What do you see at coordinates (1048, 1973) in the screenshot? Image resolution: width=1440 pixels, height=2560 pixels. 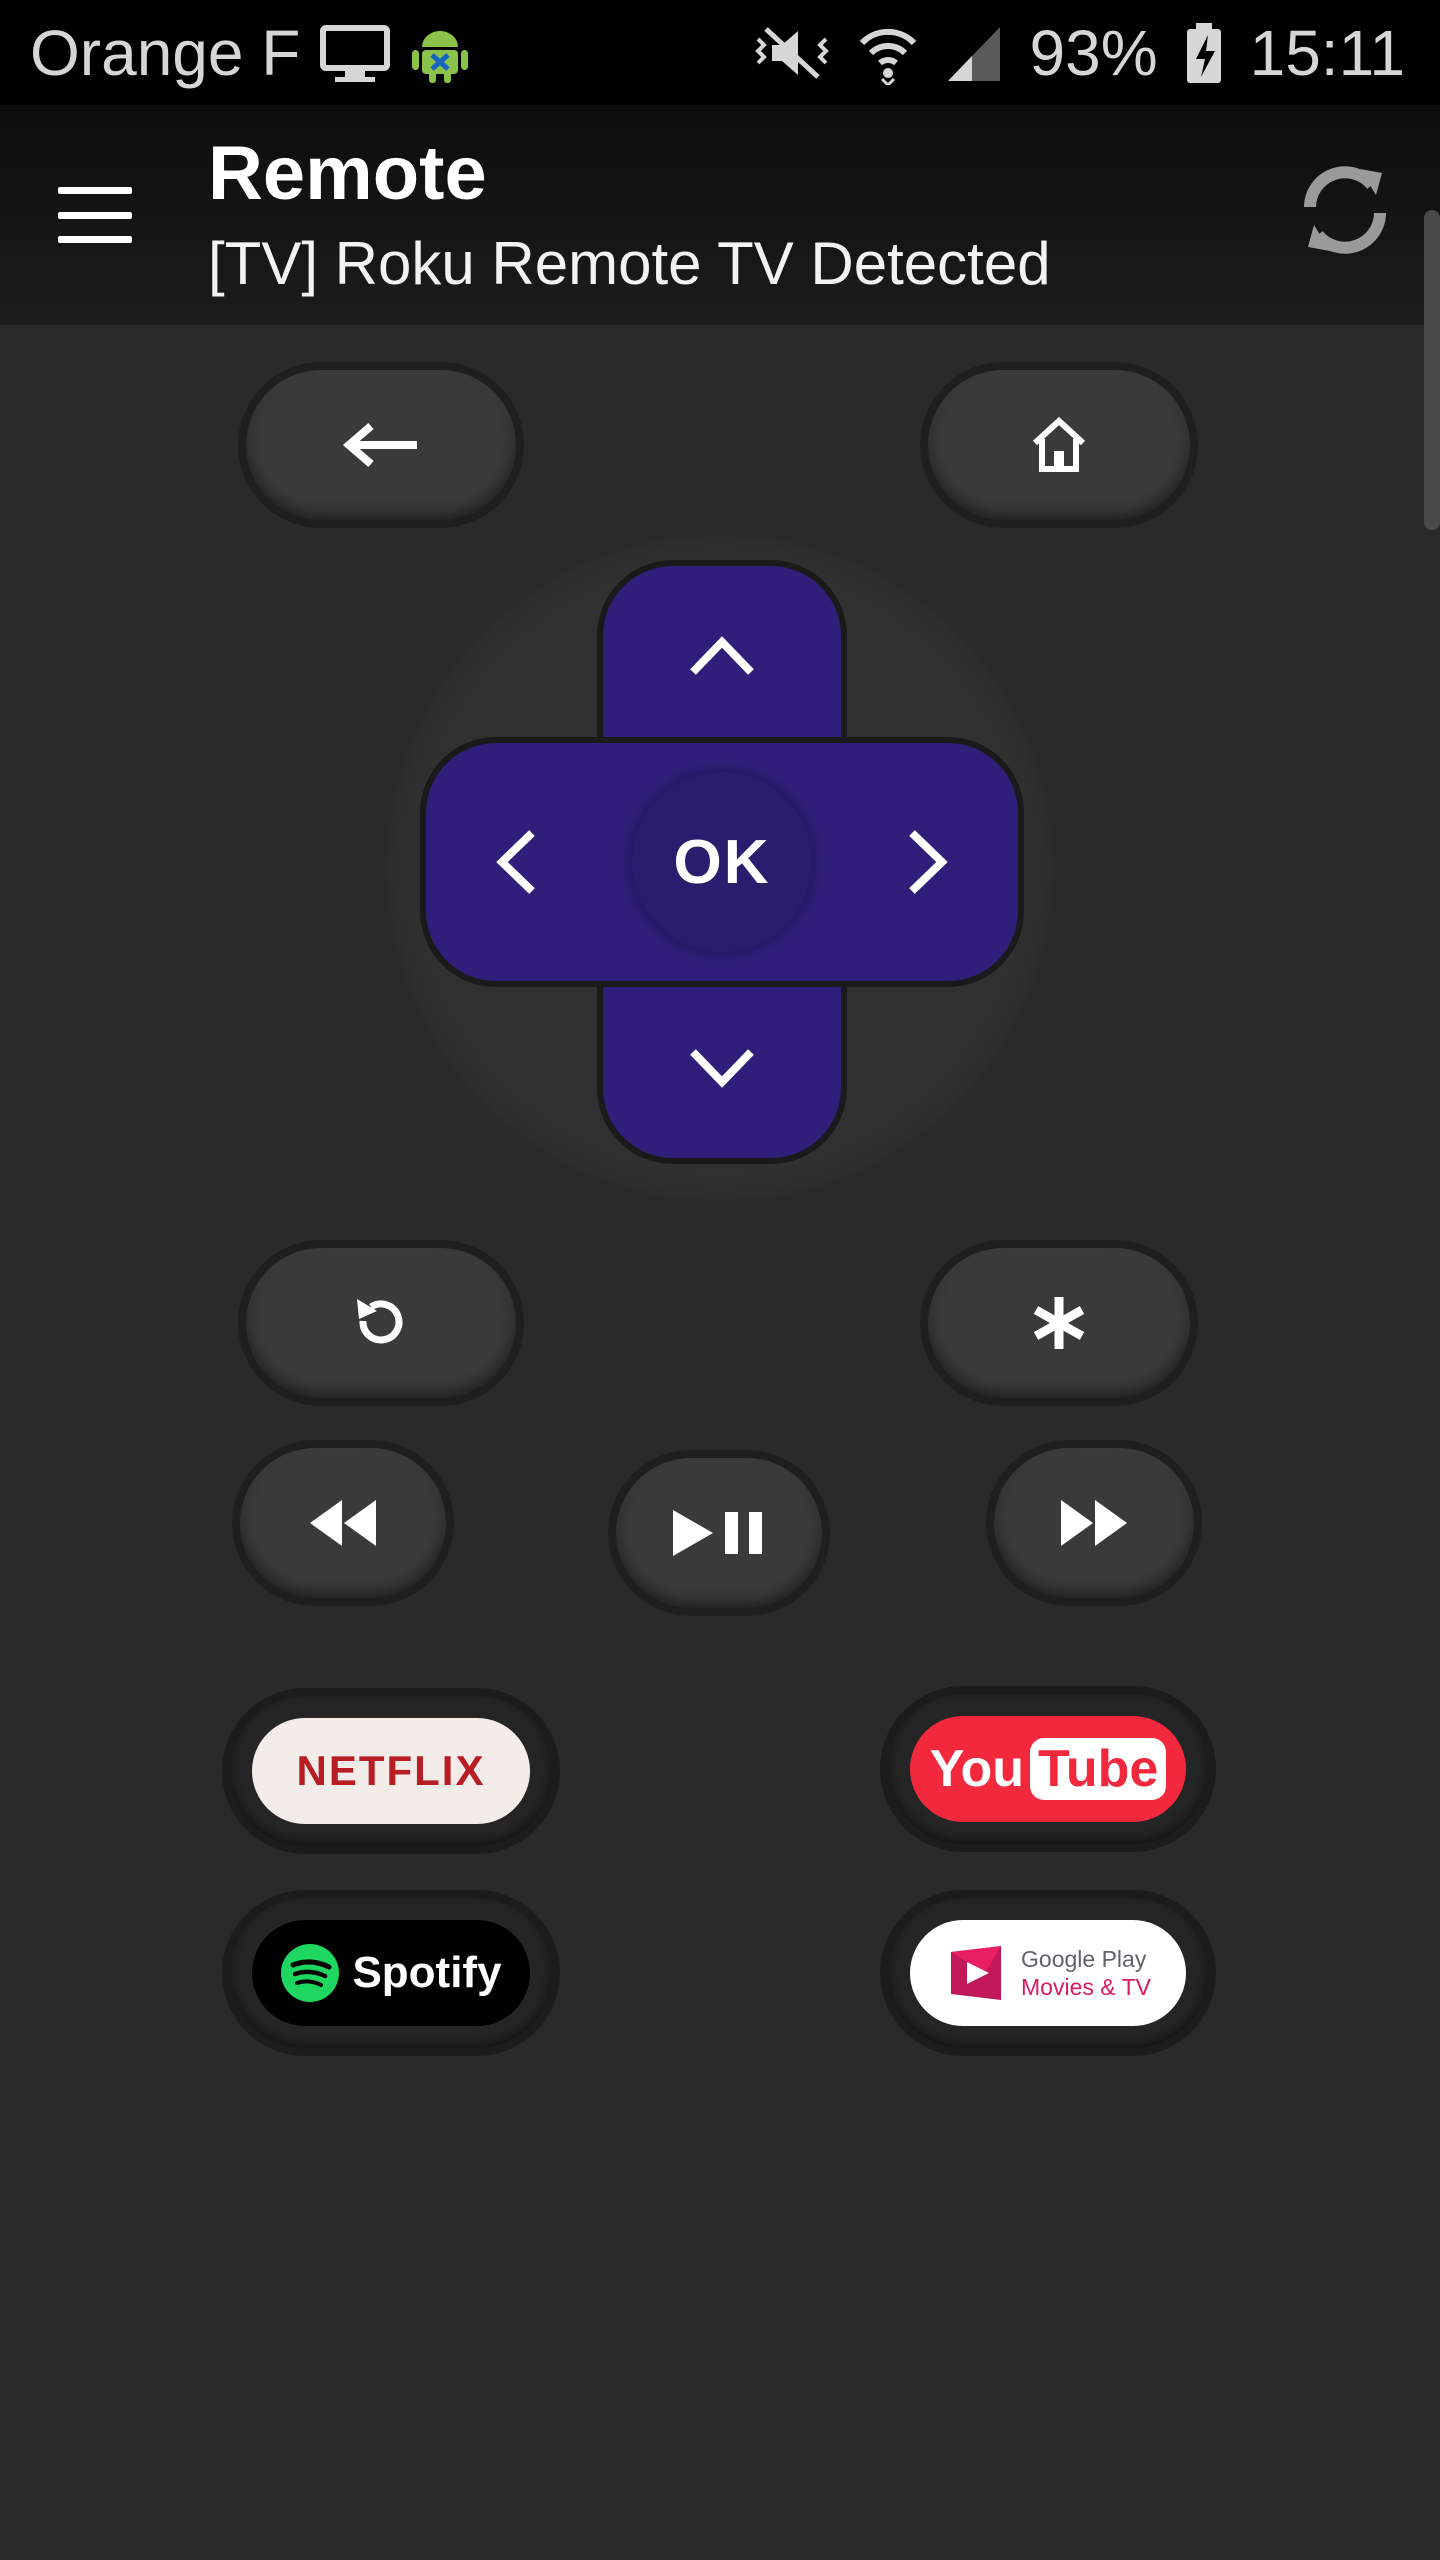 I see `google-play-movies-button: Google Play Movies & TV` at bounding box center [1048, 1973].